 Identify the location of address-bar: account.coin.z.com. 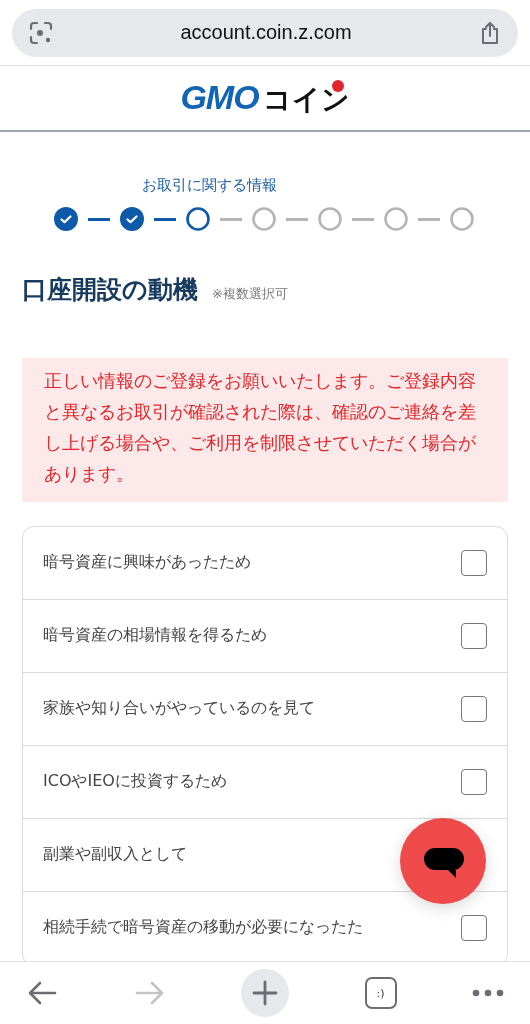
(265, 32).